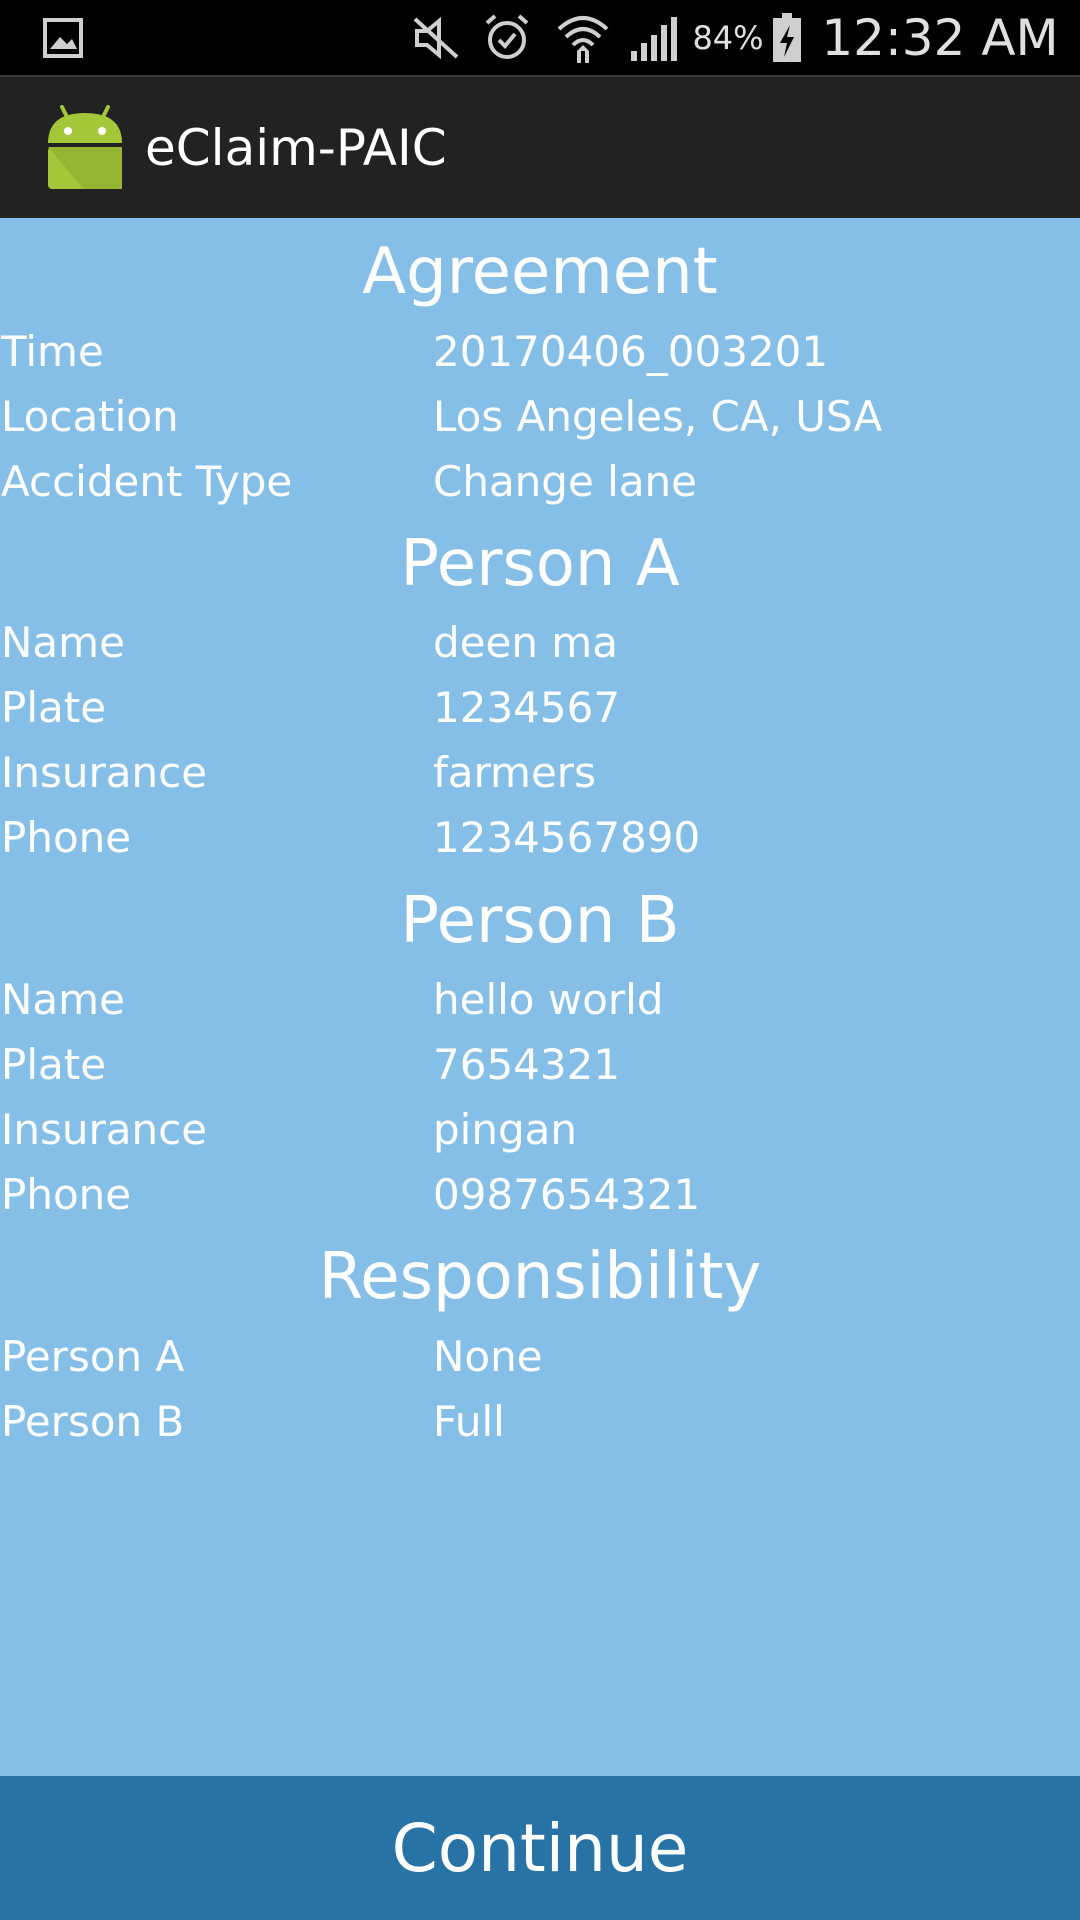 This screenshot has width=1080, height=1920. I want to click on row-value: 1234567890, so click(567, 837).